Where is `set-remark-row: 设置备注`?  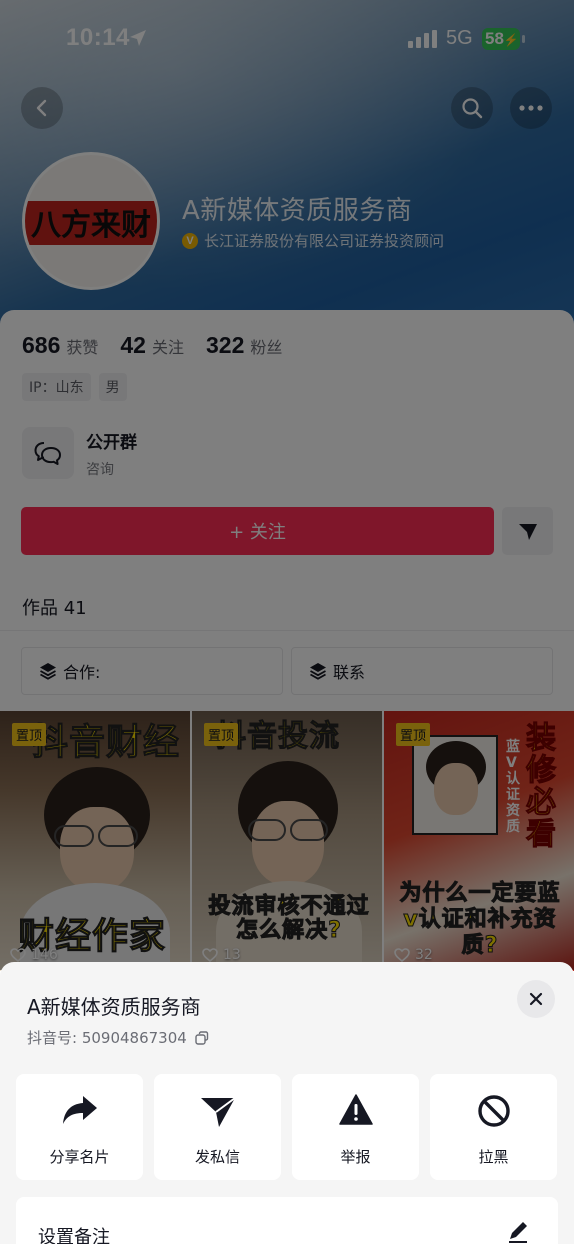
set-remark-row: 设置备注 is located at coordinates (287, 1220).